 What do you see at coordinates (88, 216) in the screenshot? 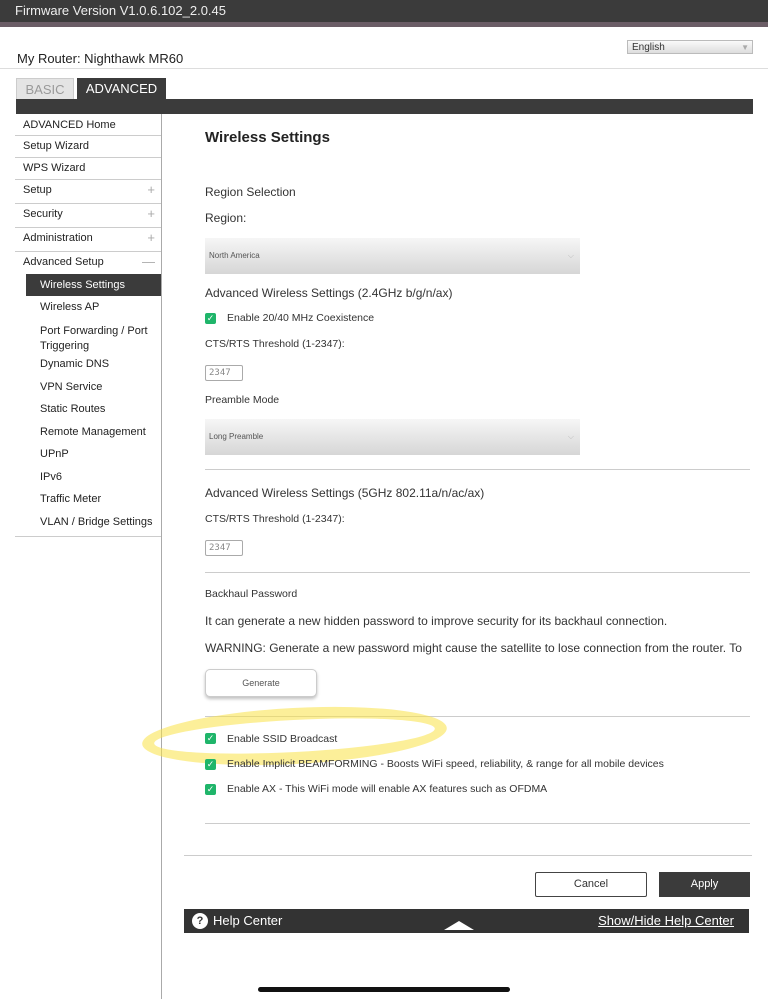
I see `sidebar-item-security: Security +` at bounding box center [88, 216].